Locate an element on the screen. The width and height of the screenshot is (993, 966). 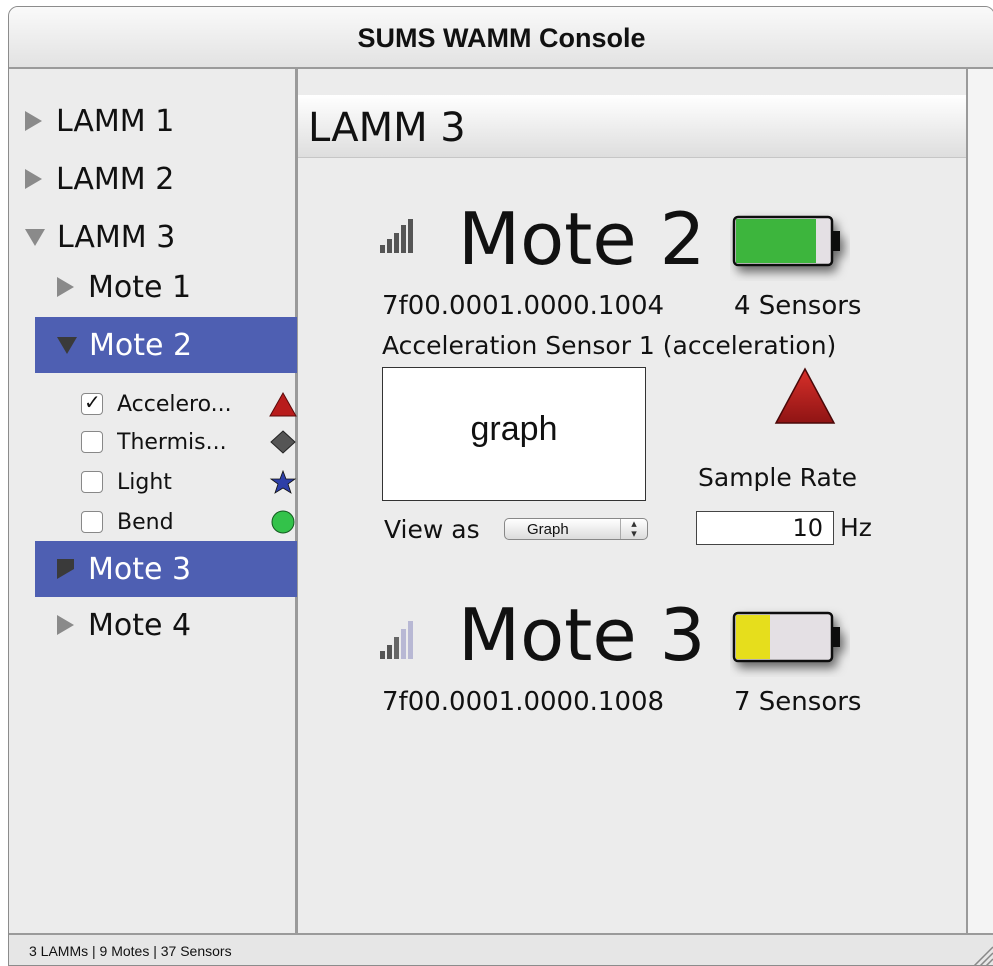
sensor-description: Acceleration Sensor 1 (acceleration) is located at coordinates (609, 345).